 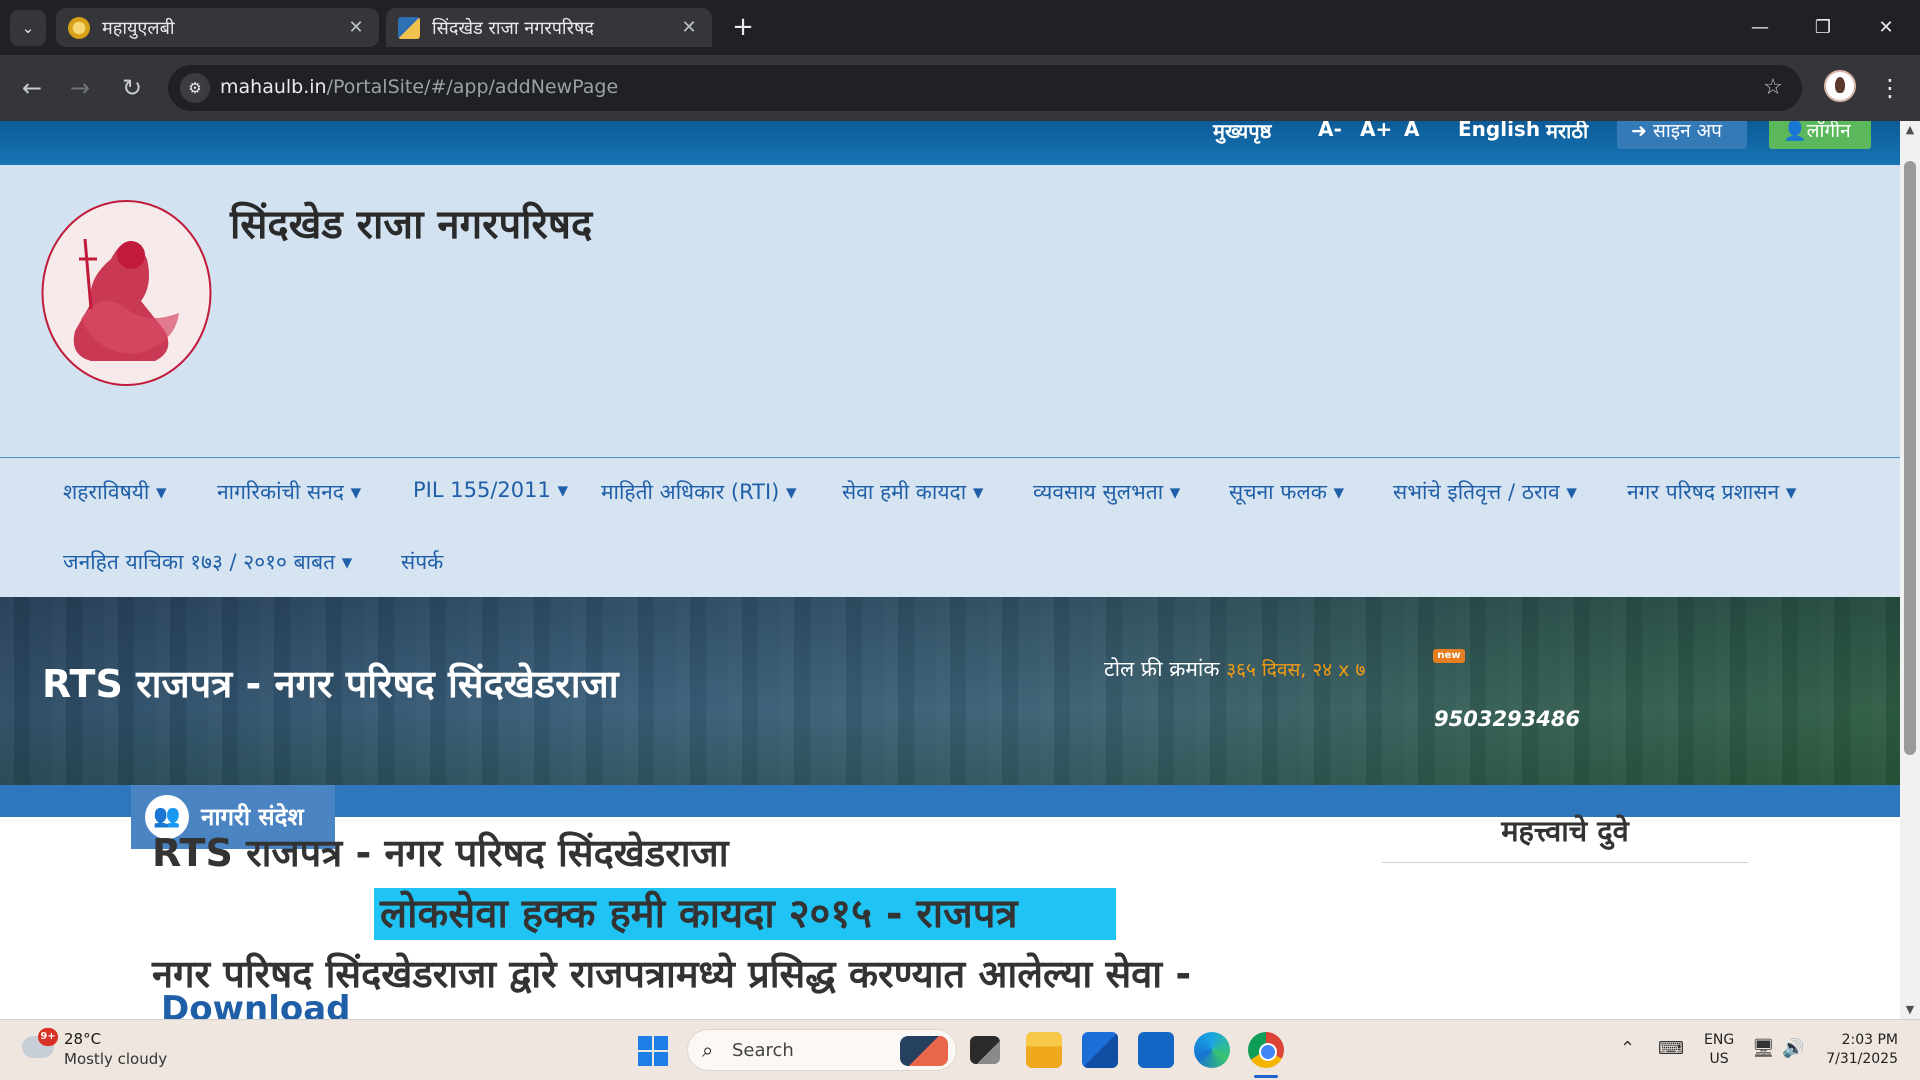 I want to click on task-view-icon, so click(x=985, y=1050).